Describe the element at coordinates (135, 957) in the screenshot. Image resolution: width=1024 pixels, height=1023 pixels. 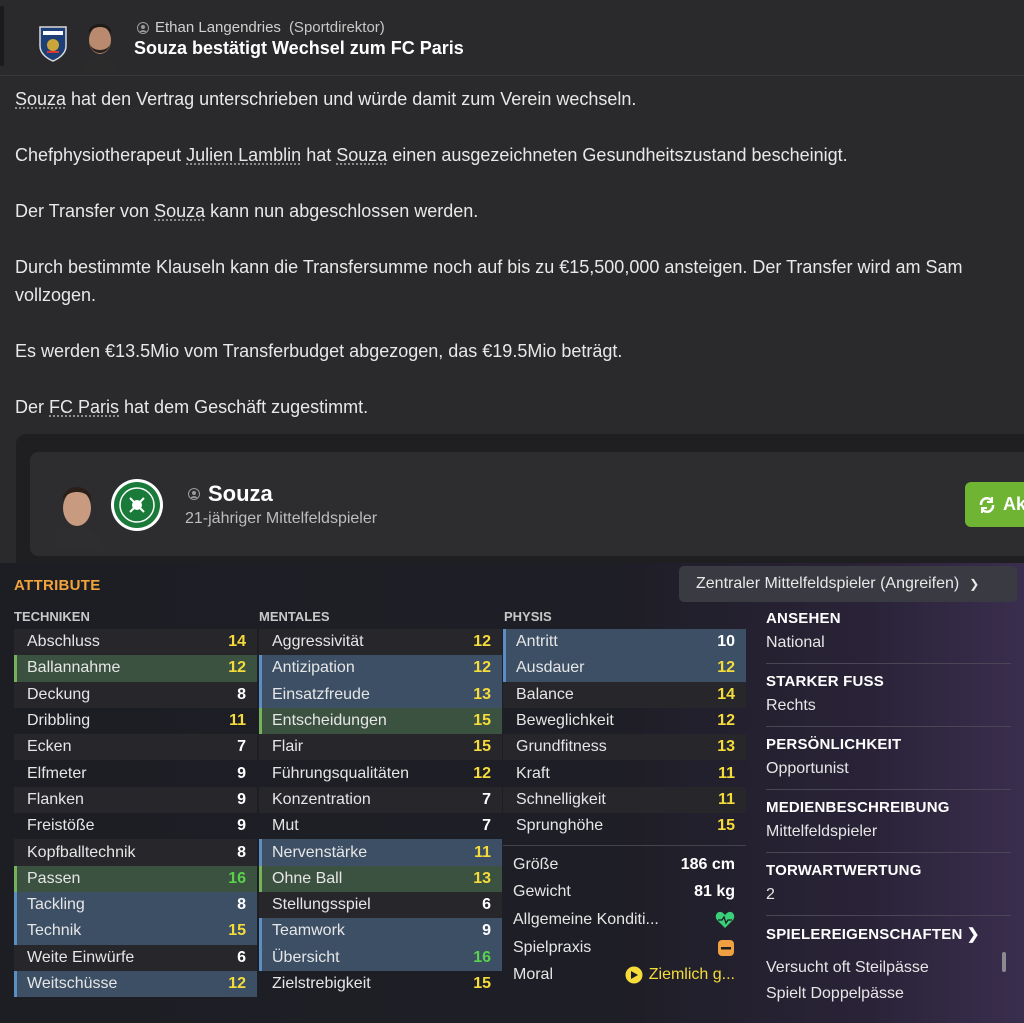
I see `attribute-row: Weite Einwürfe 6` at that location.